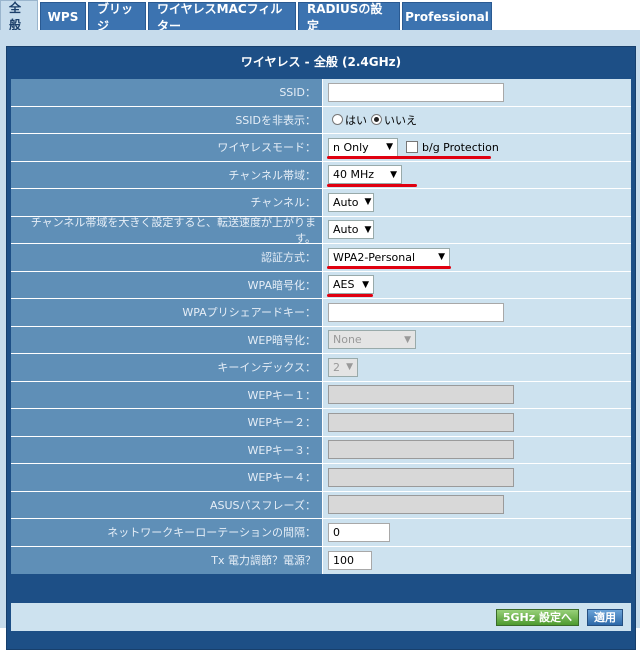 The width and height of the screenshot is (640, 650). I want to click on tab-bridge: ブリッジ, so click(117, 17).